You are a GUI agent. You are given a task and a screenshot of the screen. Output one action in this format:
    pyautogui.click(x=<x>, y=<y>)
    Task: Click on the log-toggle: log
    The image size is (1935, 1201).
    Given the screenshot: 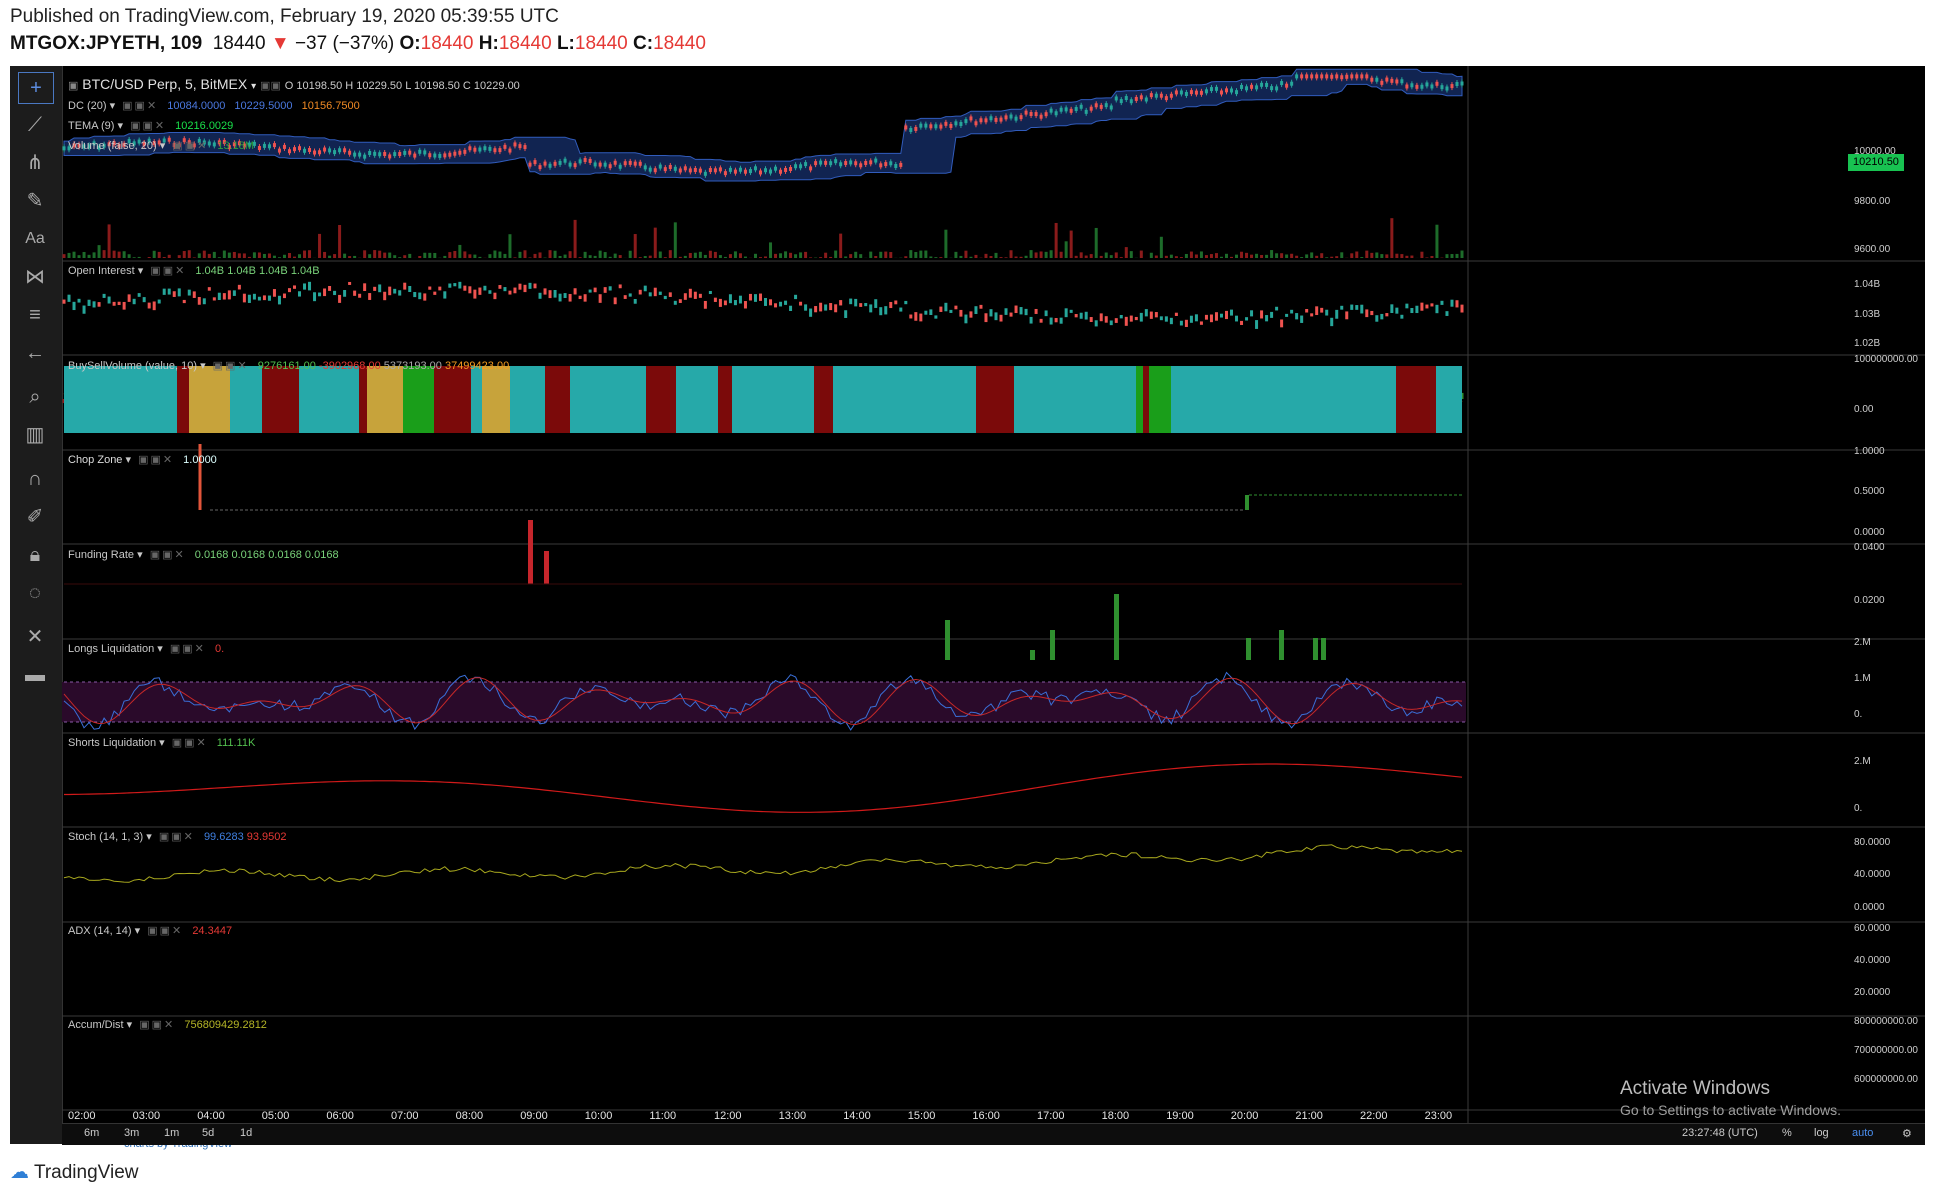 What is the action you would take?
    pyautogui.click(x=1821, y=1133)
    